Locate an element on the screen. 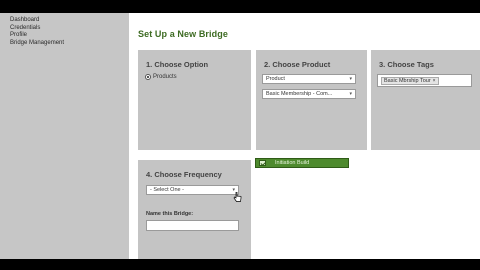  panel-title: 2. Choose Product is located at coordinates (297, 64).